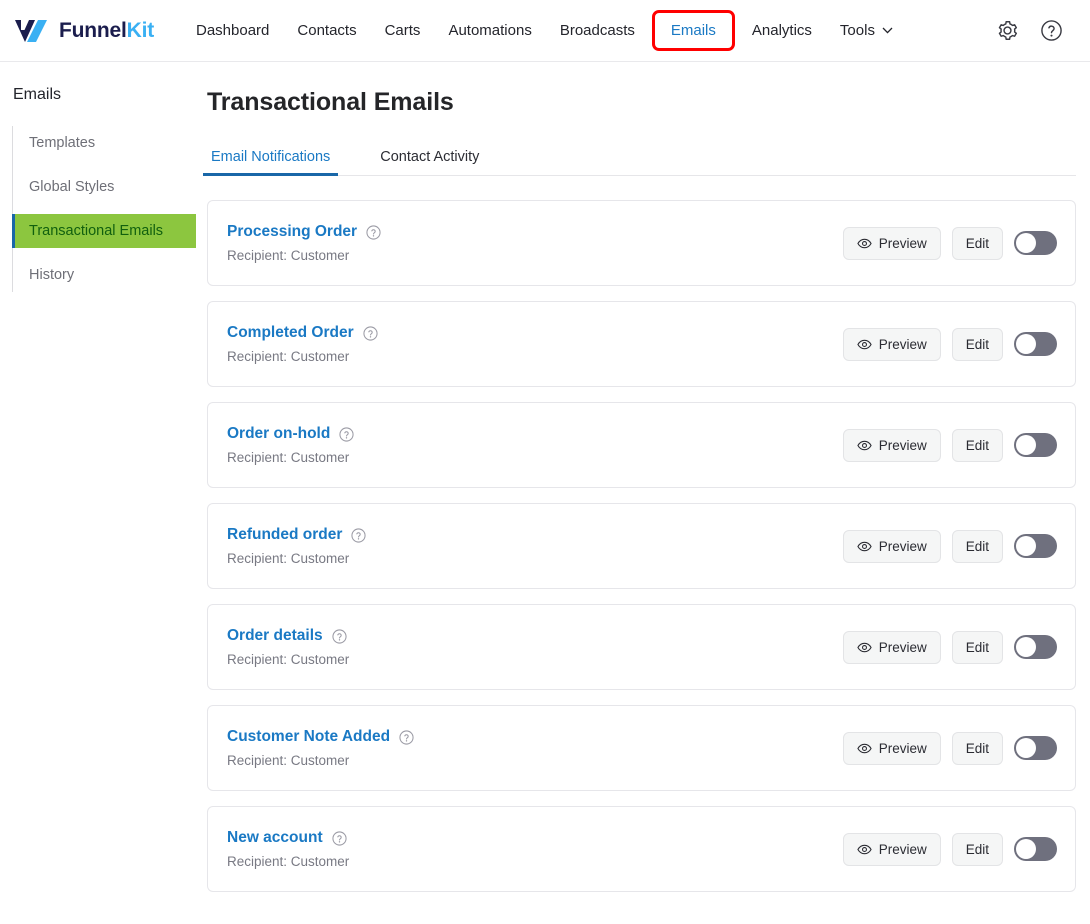 The height and width of the screenshot is (924, 1090). Describe the element at coordinates (535, 445) in the screenshot. I see `email-card-info: Order on-hold Recipient: Customer` at that location.